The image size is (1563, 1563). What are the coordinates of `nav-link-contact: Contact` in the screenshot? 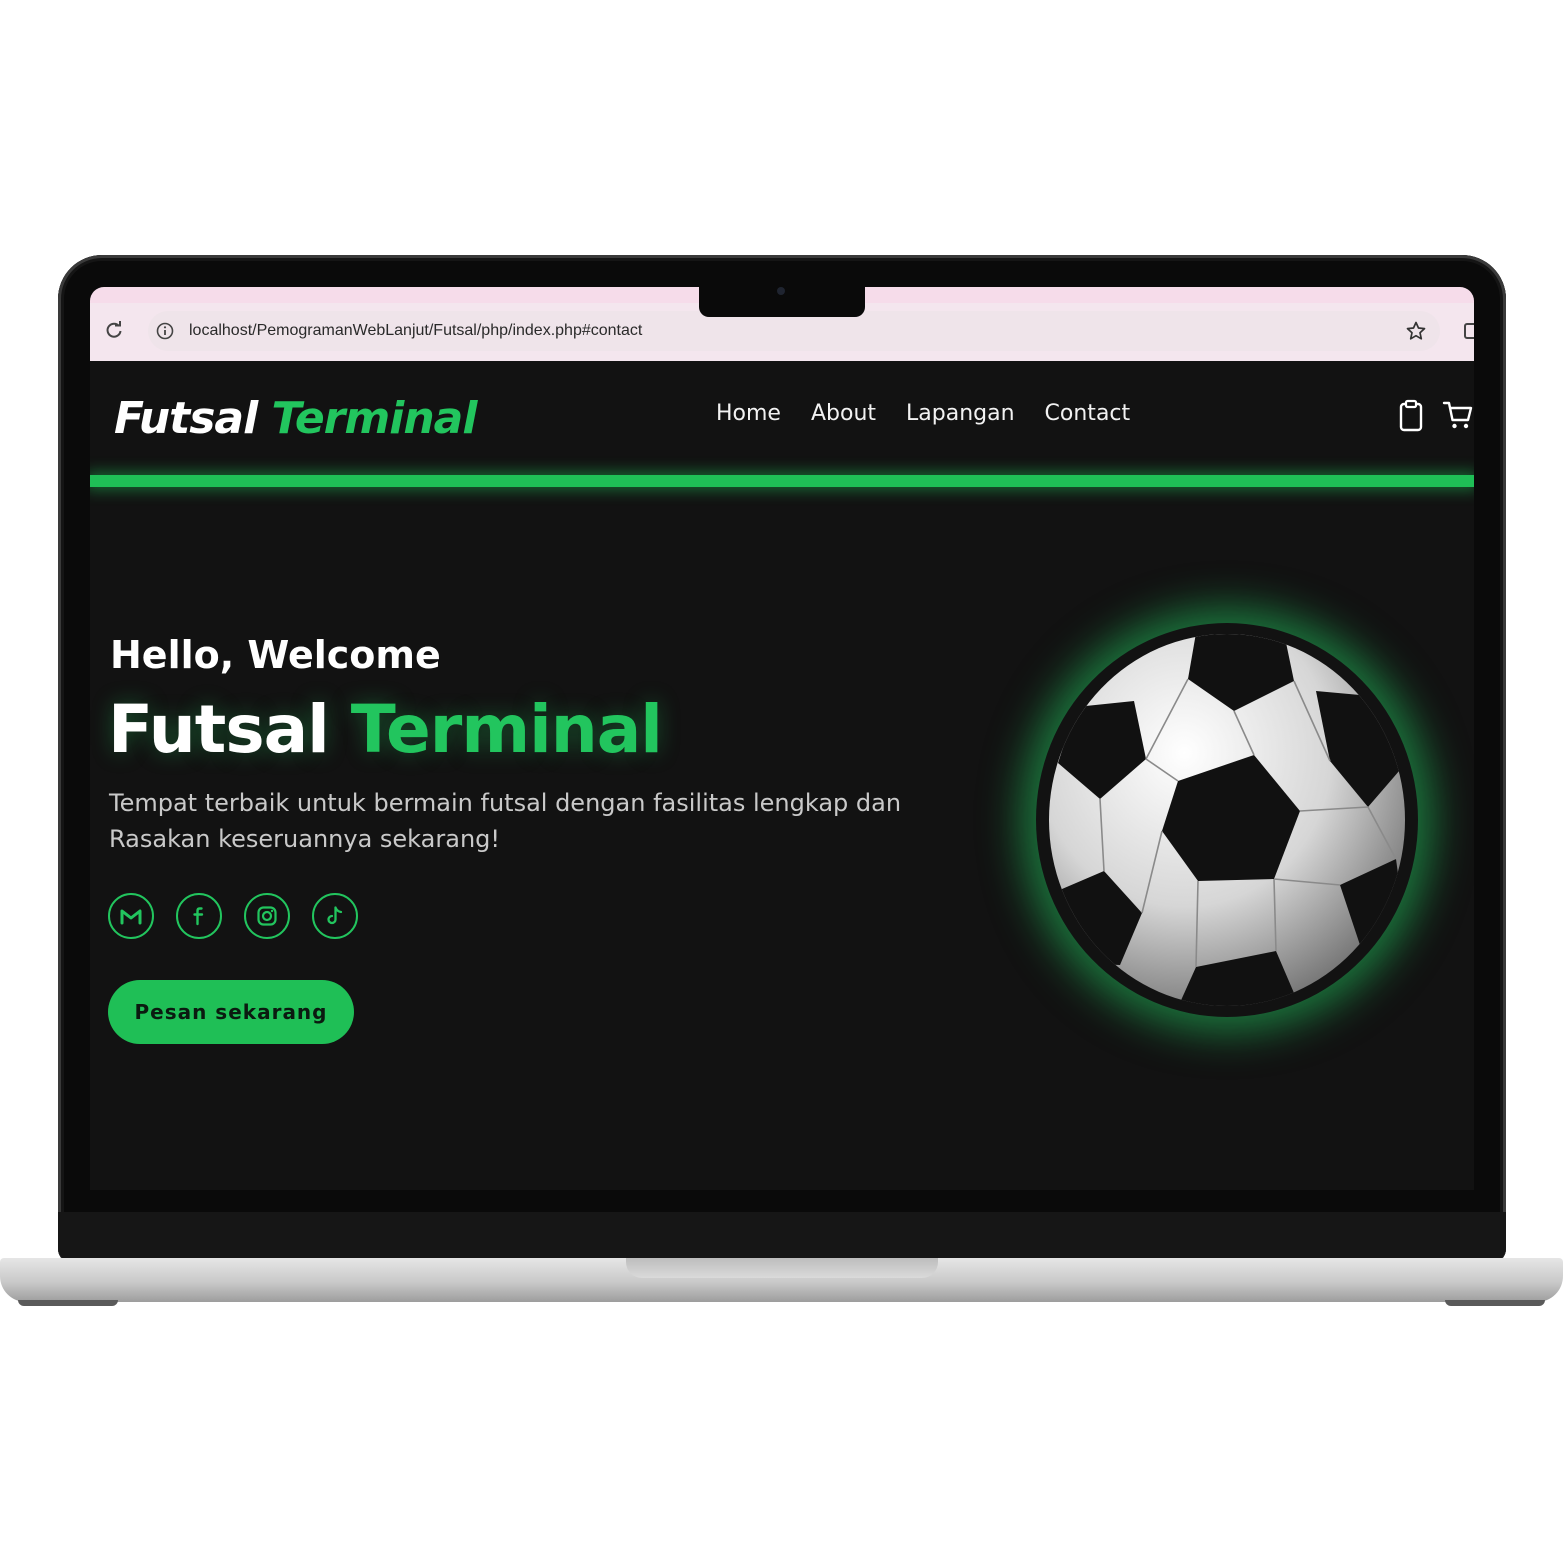 It's located at (1088, 413).